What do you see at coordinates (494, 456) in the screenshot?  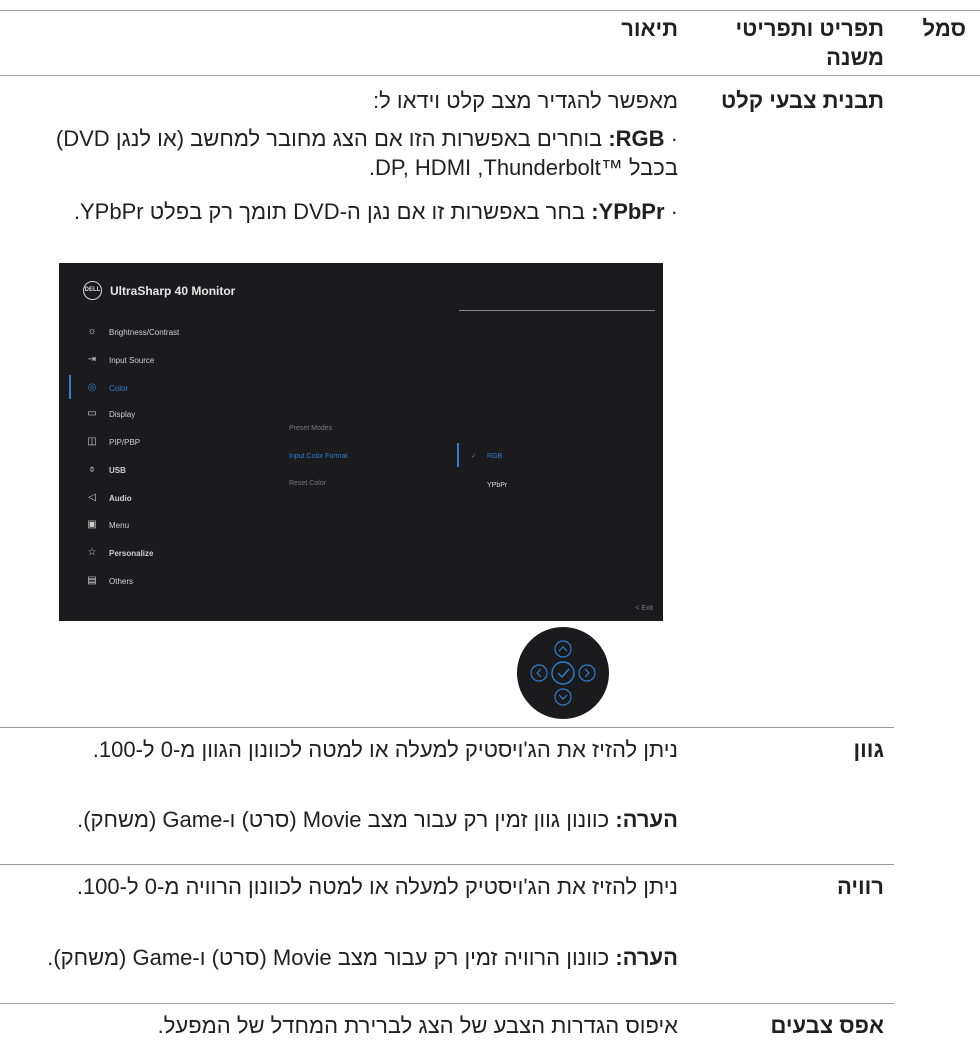 I see `option-rgb: RGB` at bounding box center [494, 456].